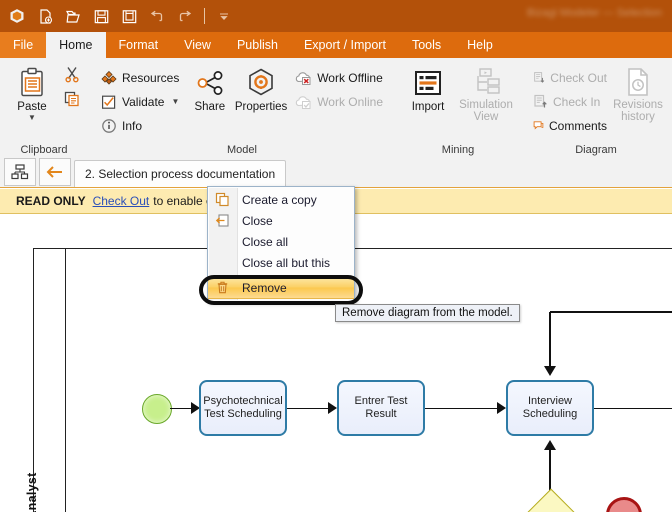 This screenshot has height=512, width=672. Describe the element at coordinates (332, 408) in the screenshot. I see `arrowhead-task1-to-task2` at that location.